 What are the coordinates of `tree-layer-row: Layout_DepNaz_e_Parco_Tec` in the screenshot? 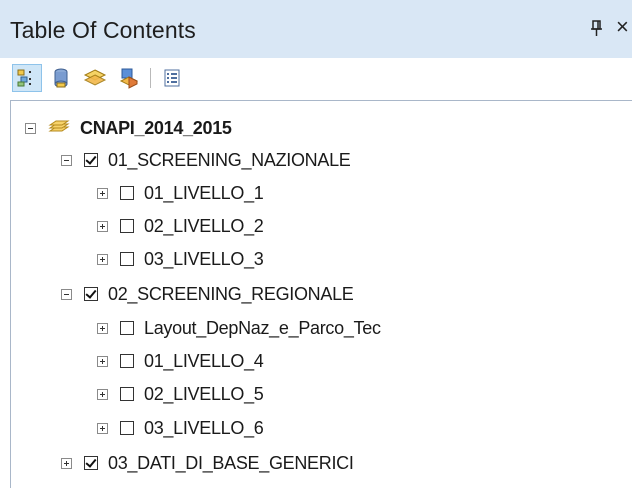 It's located at (239, 328).